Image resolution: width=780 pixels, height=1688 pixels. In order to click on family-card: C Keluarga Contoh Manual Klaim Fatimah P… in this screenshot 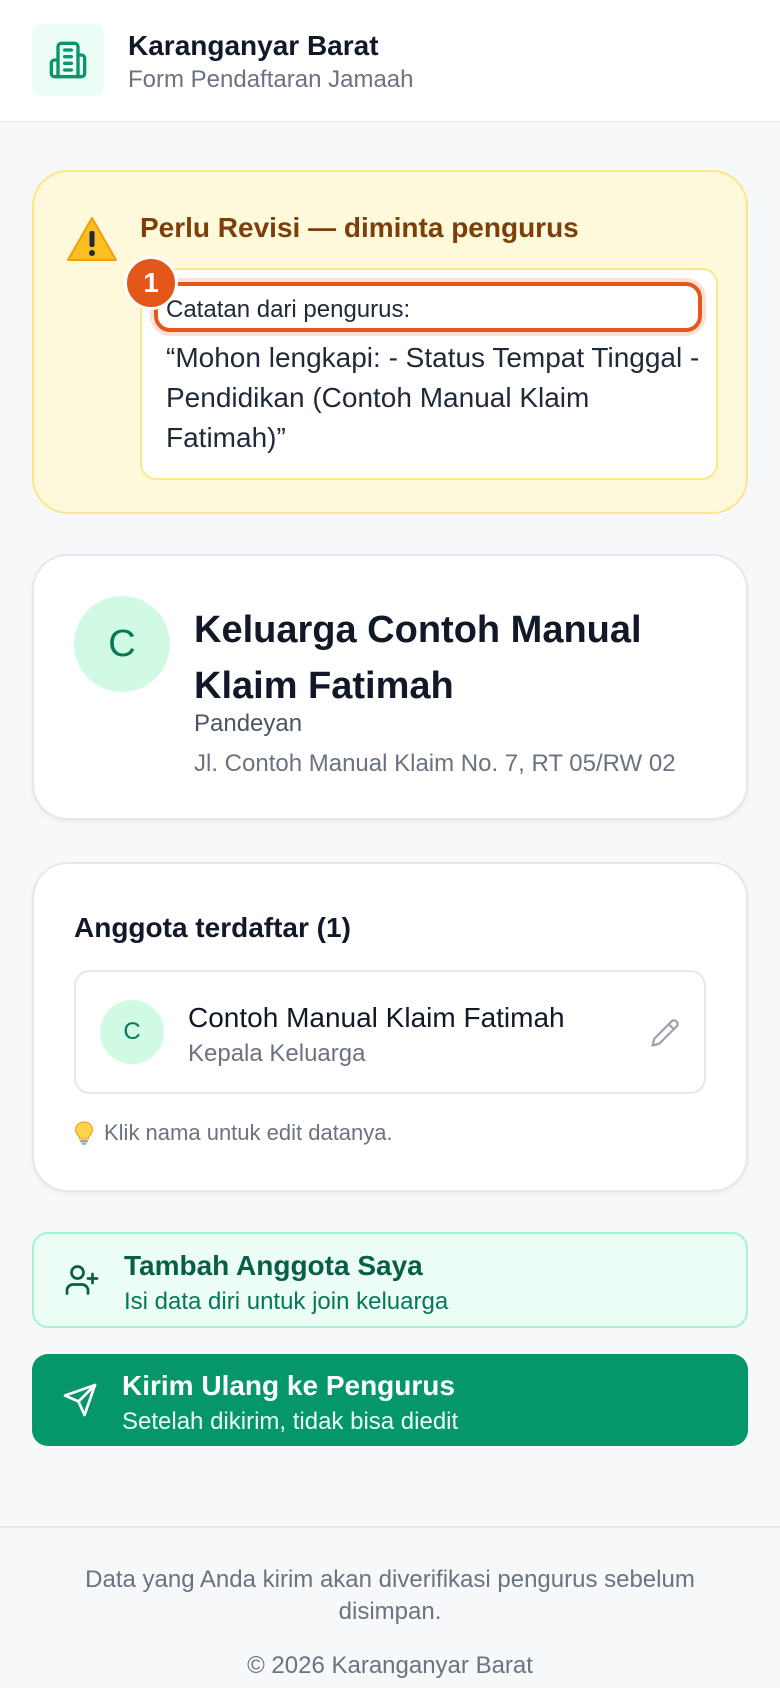, I will do `click(390, 687)`.